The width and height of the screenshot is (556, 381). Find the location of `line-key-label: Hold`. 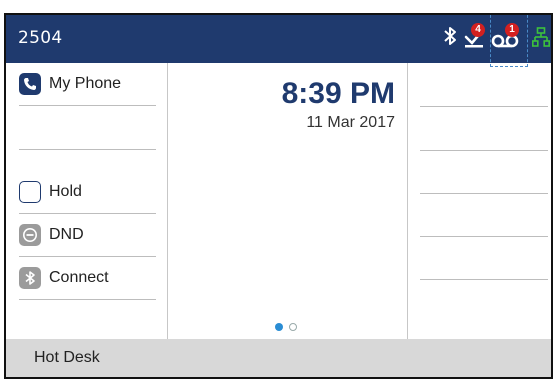

line-key-label: Hold is located at coordinates (65, 191).